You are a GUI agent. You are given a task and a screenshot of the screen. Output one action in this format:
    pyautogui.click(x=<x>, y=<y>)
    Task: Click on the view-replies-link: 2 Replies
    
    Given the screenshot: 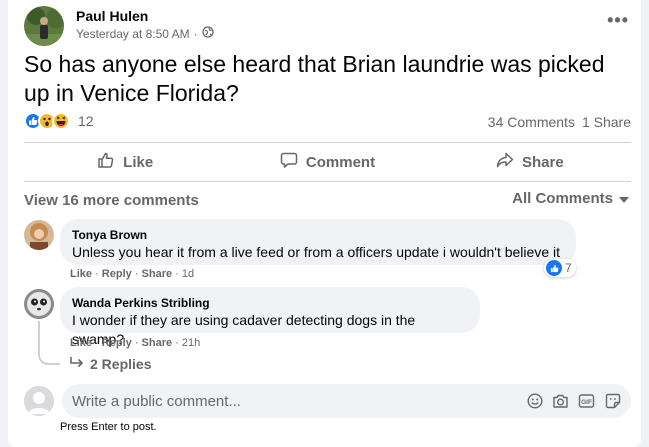 What is the action you would take?
    pyautogui.click(x=110, y=364)
    